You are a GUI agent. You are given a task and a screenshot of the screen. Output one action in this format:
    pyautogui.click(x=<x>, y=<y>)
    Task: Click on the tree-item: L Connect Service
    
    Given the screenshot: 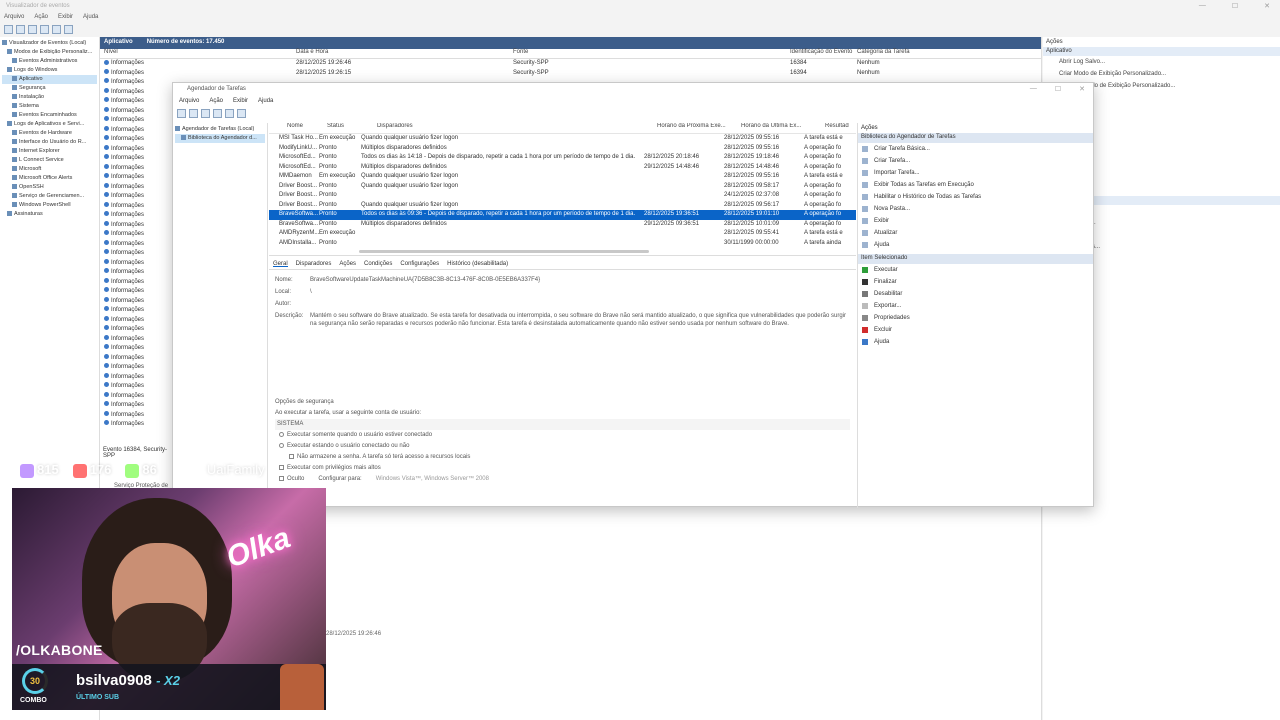 What is the action you would take?
    pyautogui.click(x=49, y=160)
    